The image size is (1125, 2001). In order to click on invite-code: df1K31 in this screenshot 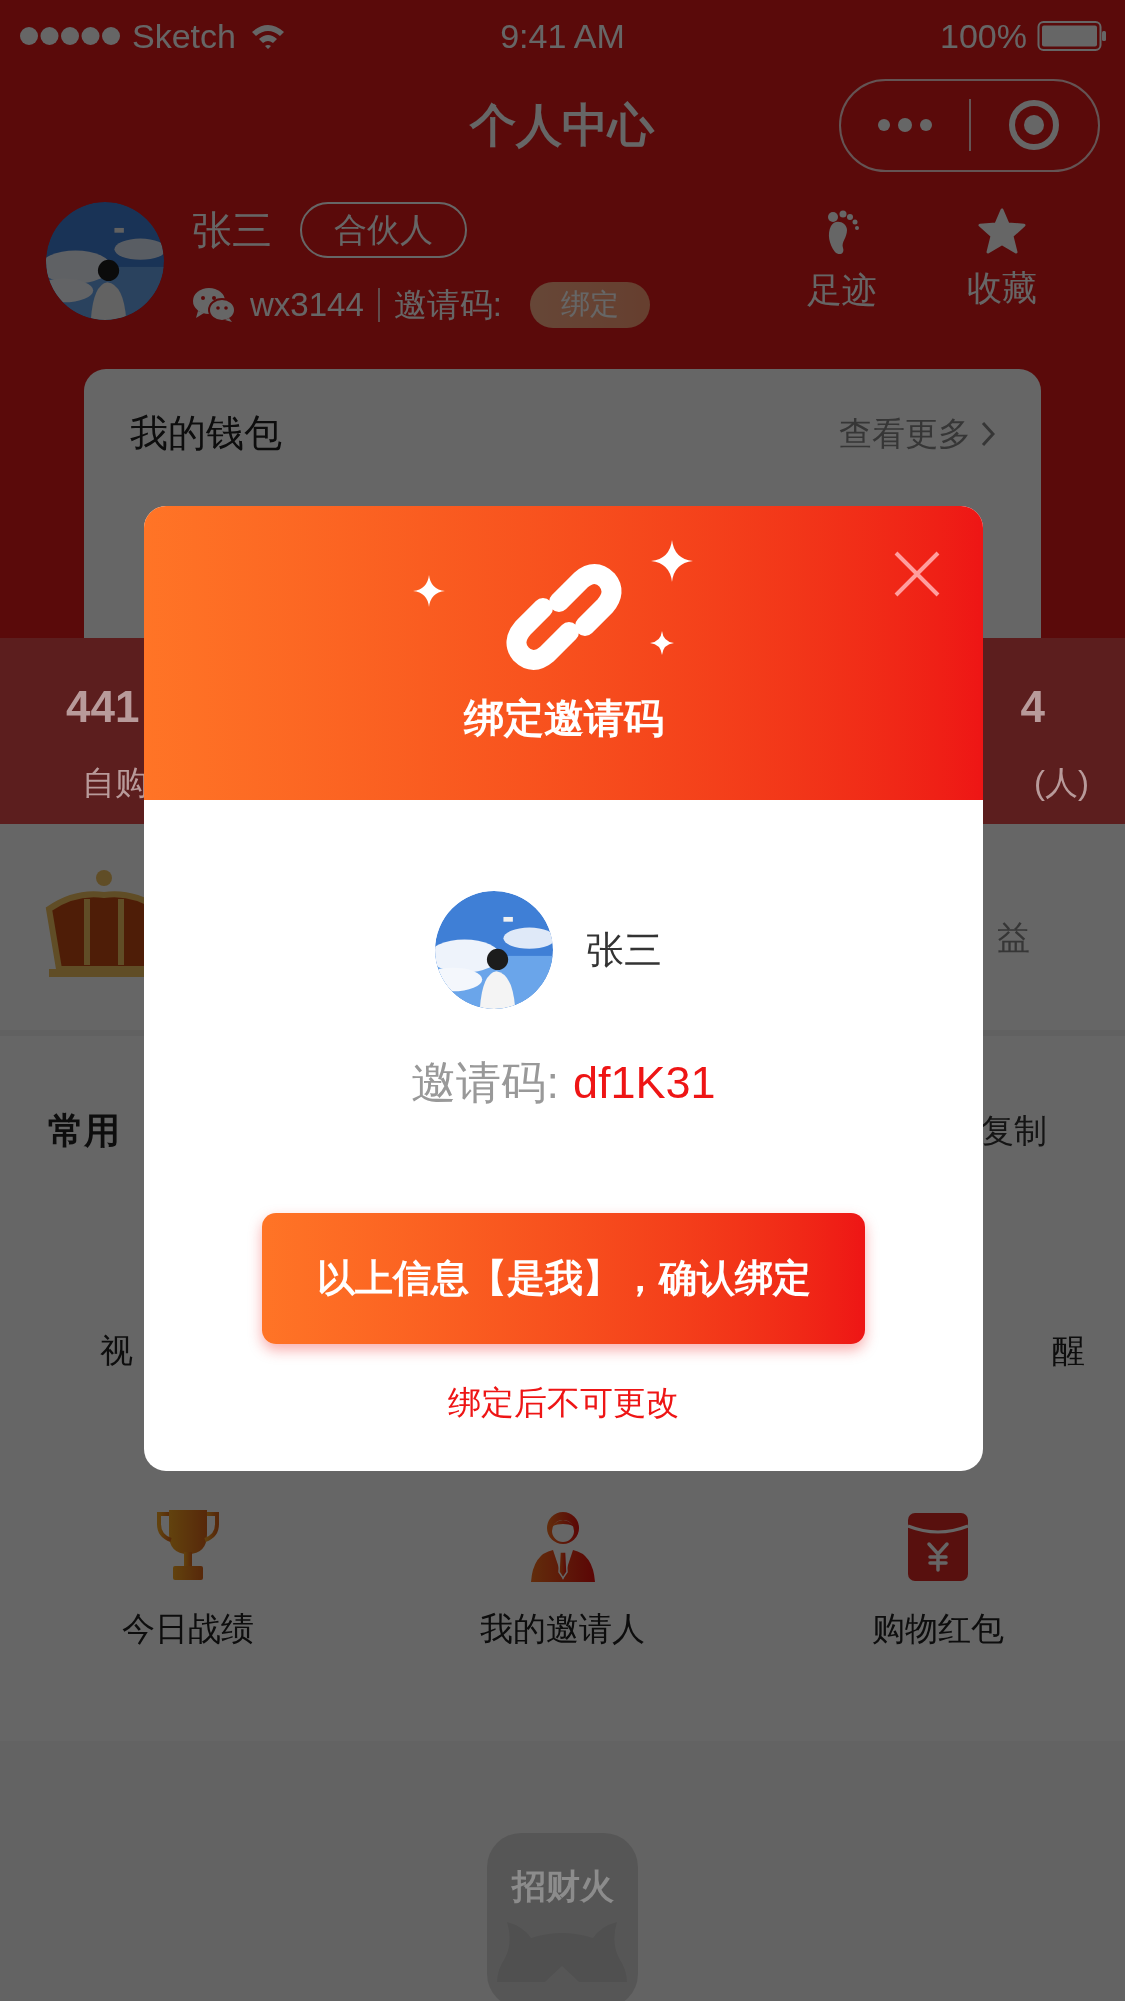, I will do `click(644, 1083)`.